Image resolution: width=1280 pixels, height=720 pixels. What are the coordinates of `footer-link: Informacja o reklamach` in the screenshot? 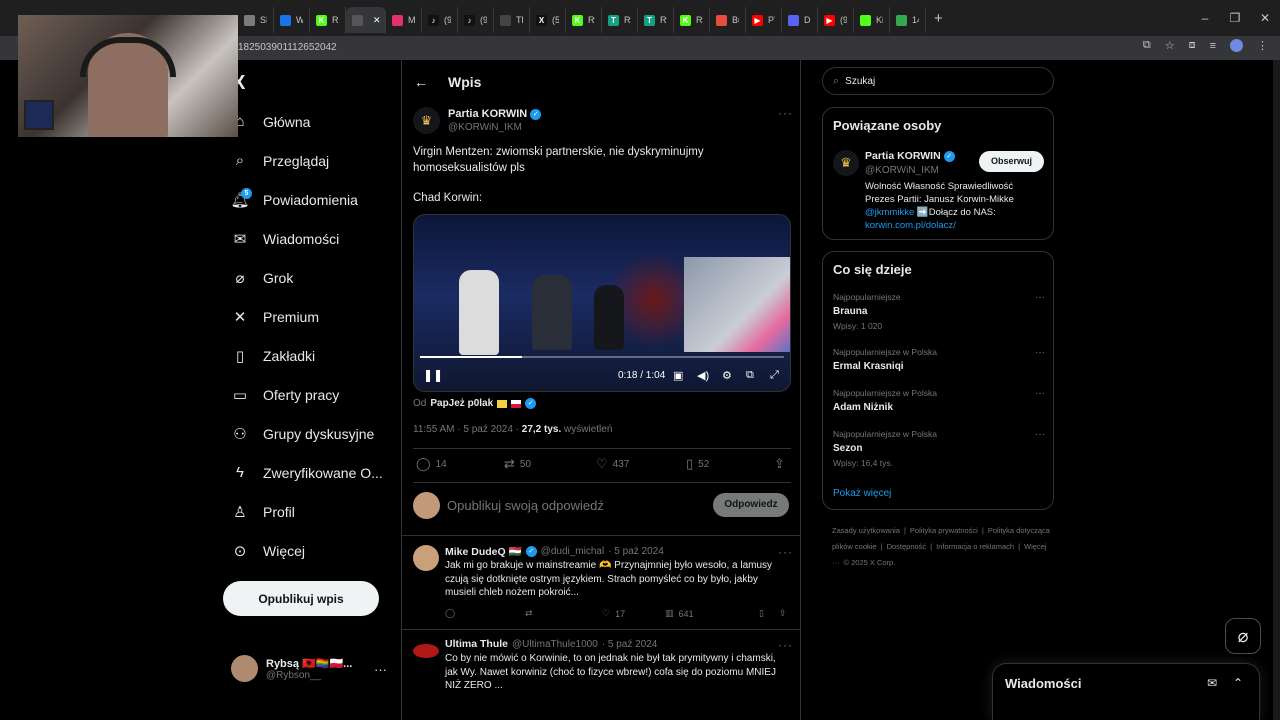 It's located at (975, 546).